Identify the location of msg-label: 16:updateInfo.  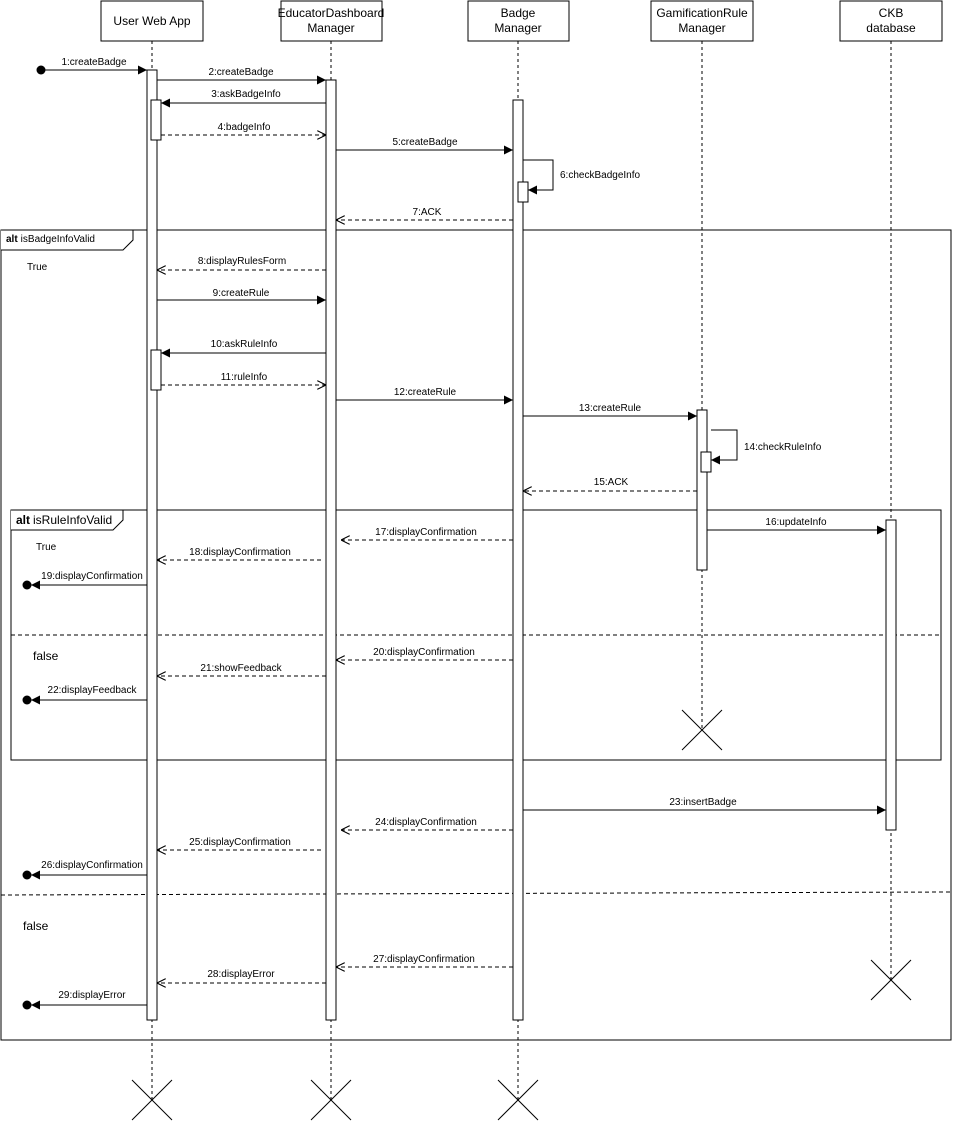
(796, 522).